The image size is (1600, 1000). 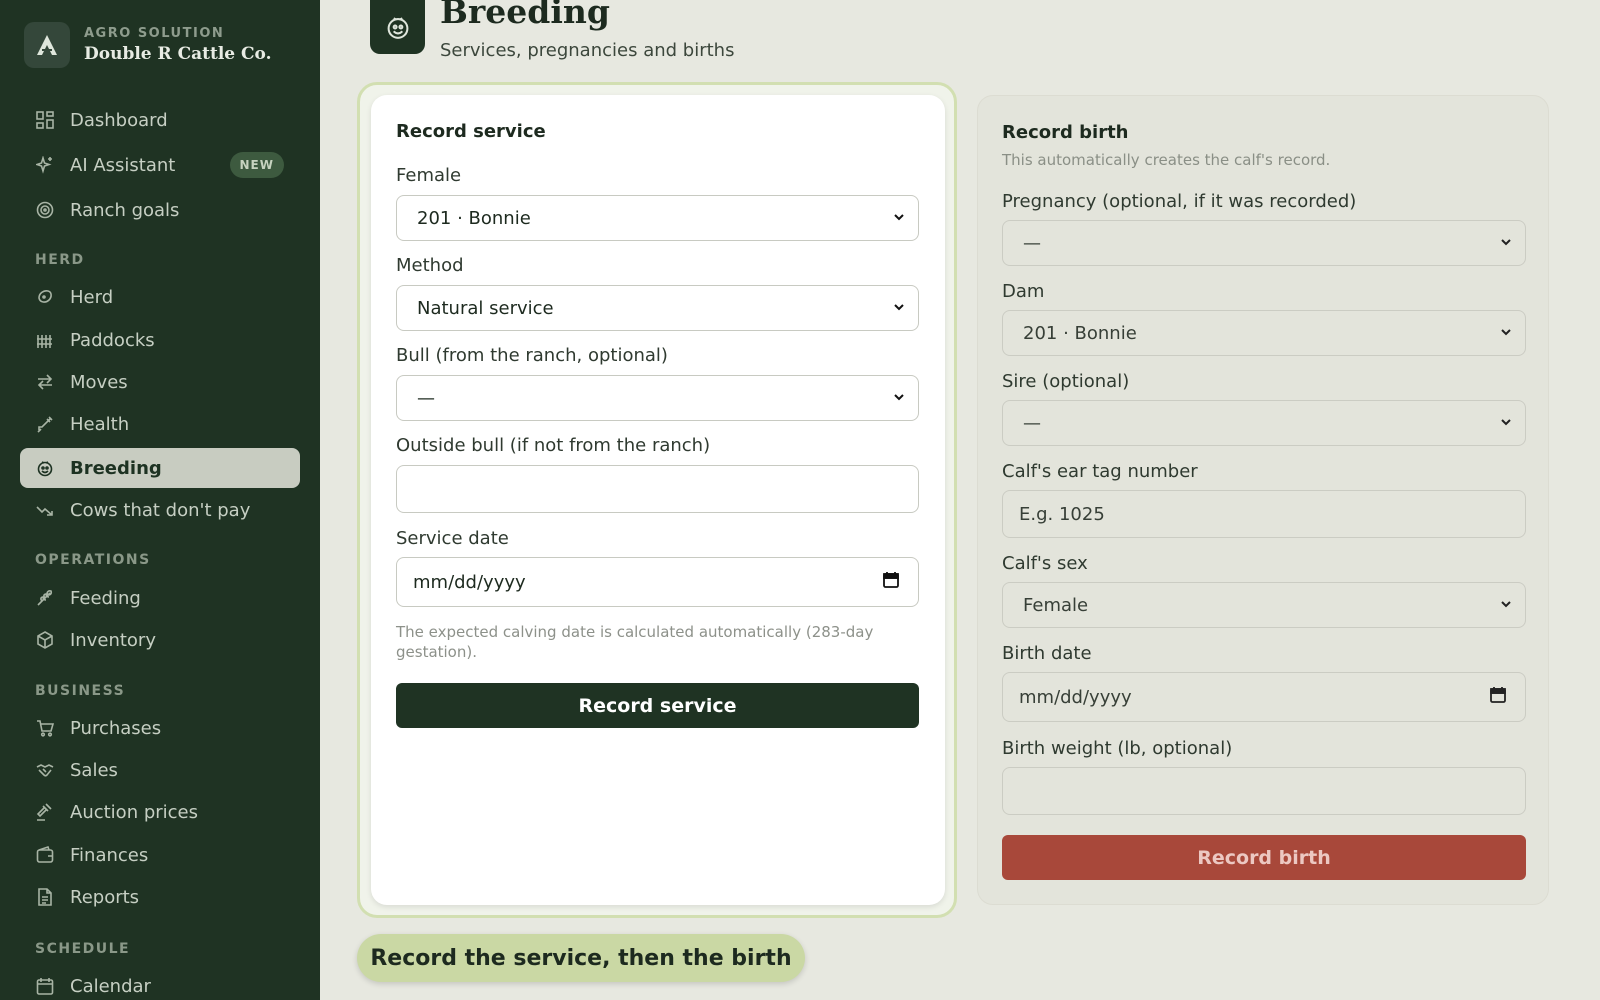 What do you see at coordinates (160, 855) in the screenshot?
I see `sidebar-item-finances: Finances` at bounding box center [160, 855].